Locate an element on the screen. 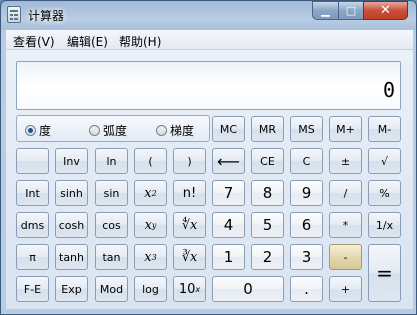 Image resolution: width=417 pixels, height=315 pixels. x-power-y-base: x is located at coordinates (148, 225).